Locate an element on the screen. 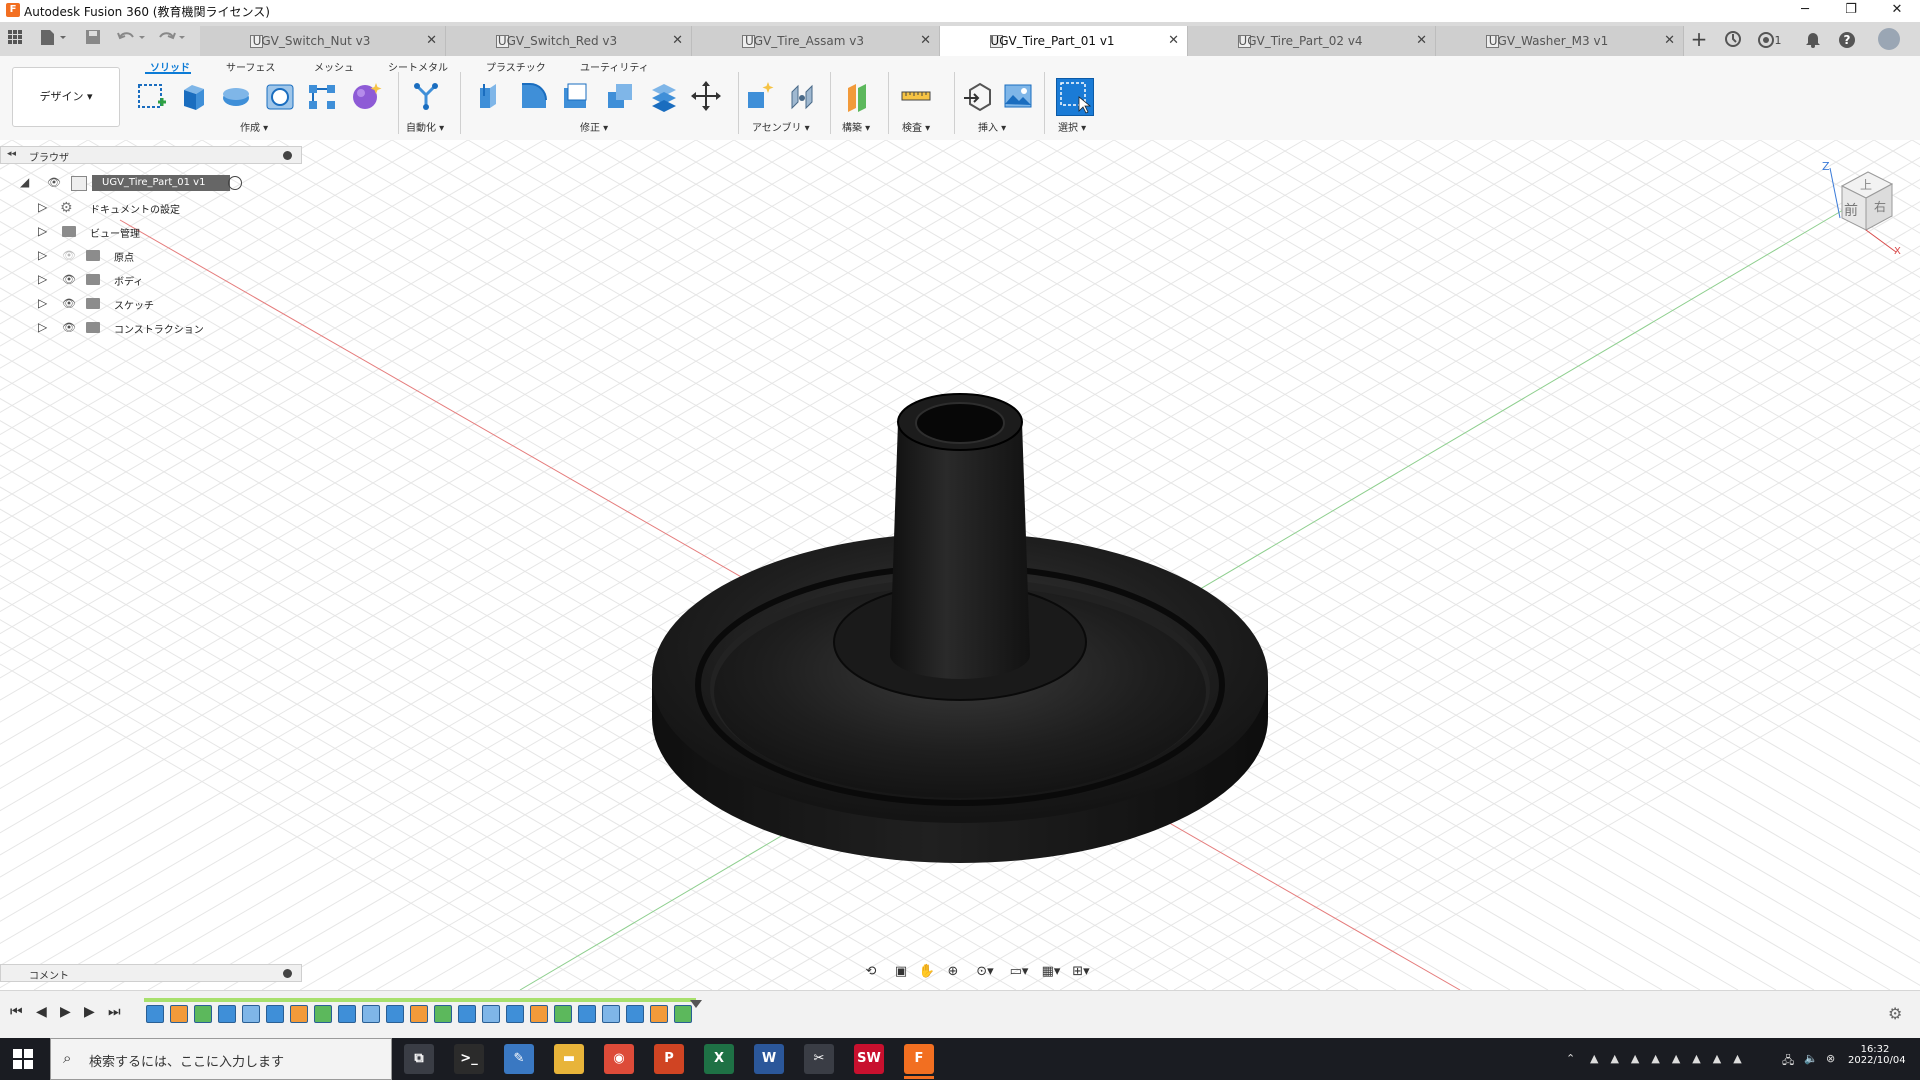  tab-utility: ユーティリティ is located at coordinates (614, 66).